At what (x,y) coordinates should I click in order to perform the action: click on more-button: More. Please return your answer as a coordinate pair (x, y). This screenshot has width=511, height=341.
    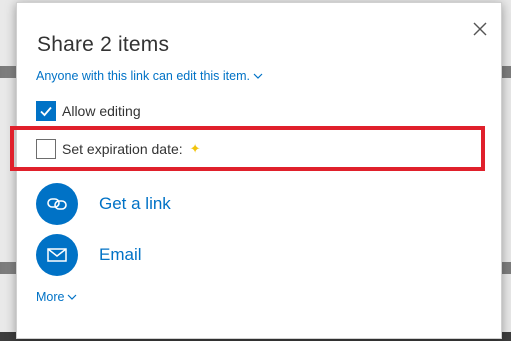
    Looking at the image, I should click on (56, 297).